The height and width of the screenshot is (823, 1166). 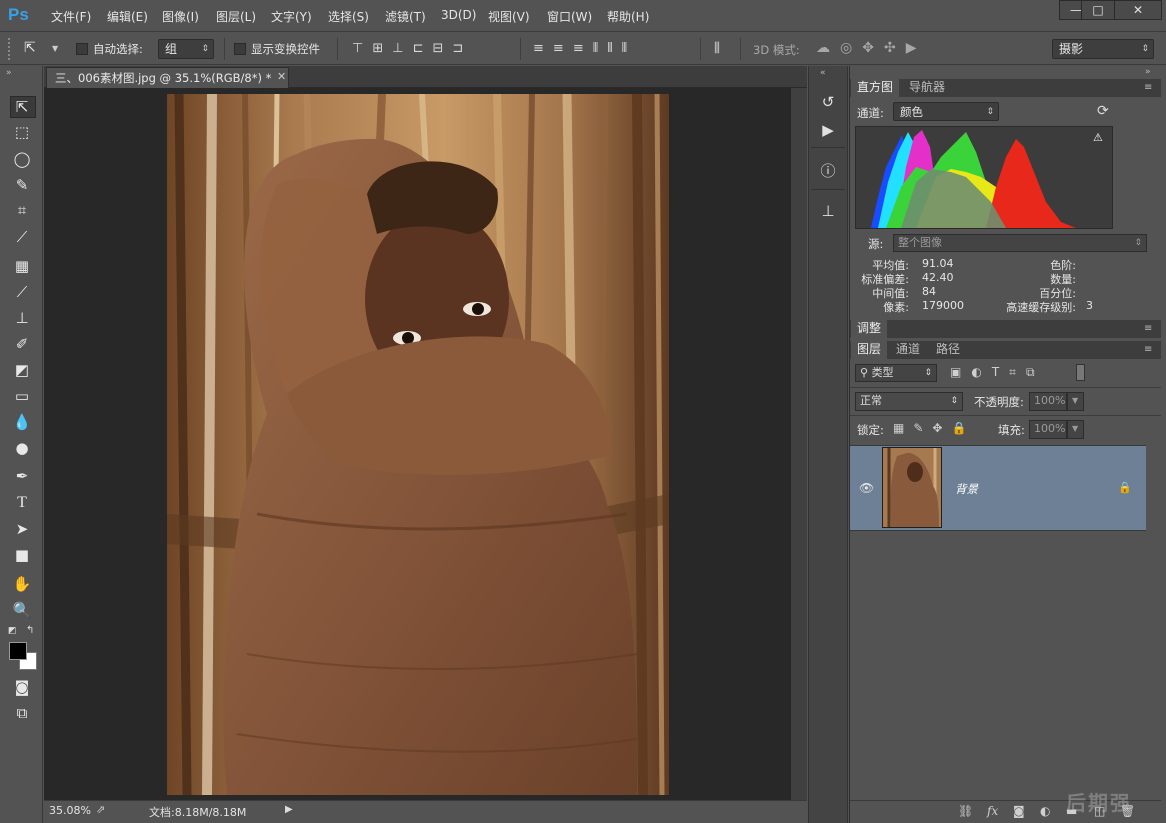 I want to click on fx-icon: fx, so click(x=992, y=811).